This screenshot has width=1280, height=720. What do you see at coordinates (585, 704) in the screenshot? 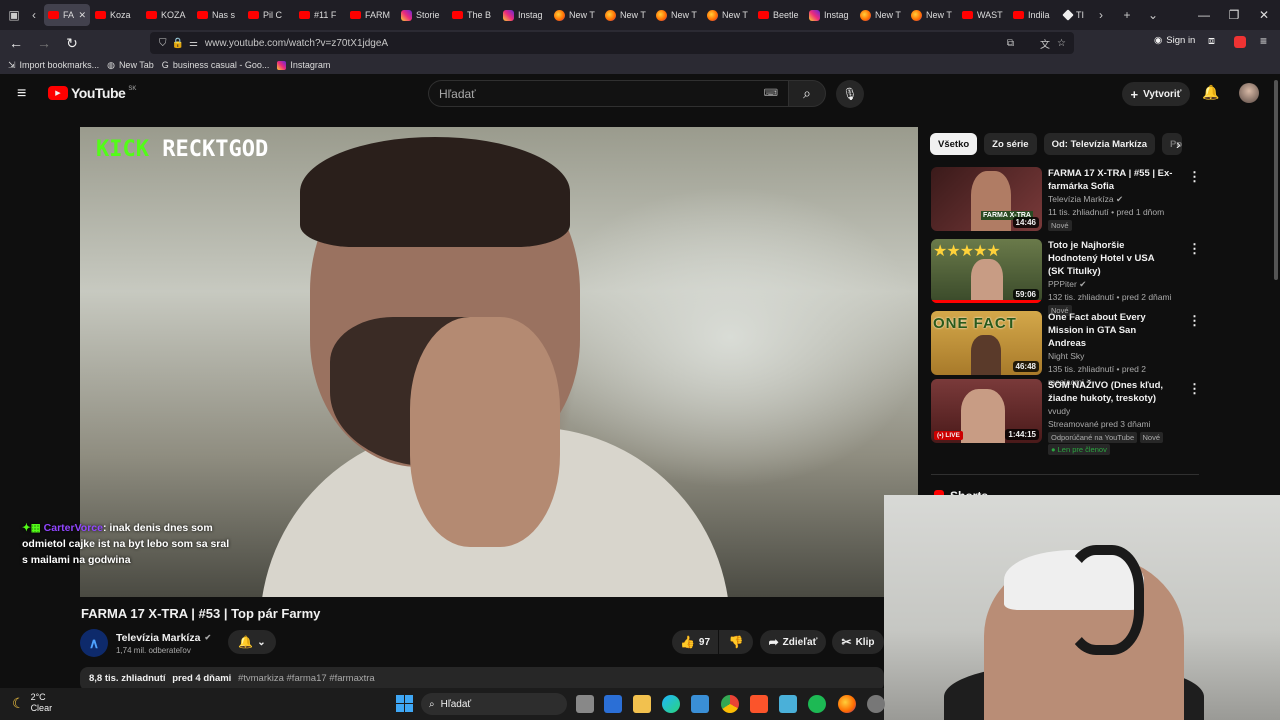
I see `task-view-icon` at bounding box center [585, 704].